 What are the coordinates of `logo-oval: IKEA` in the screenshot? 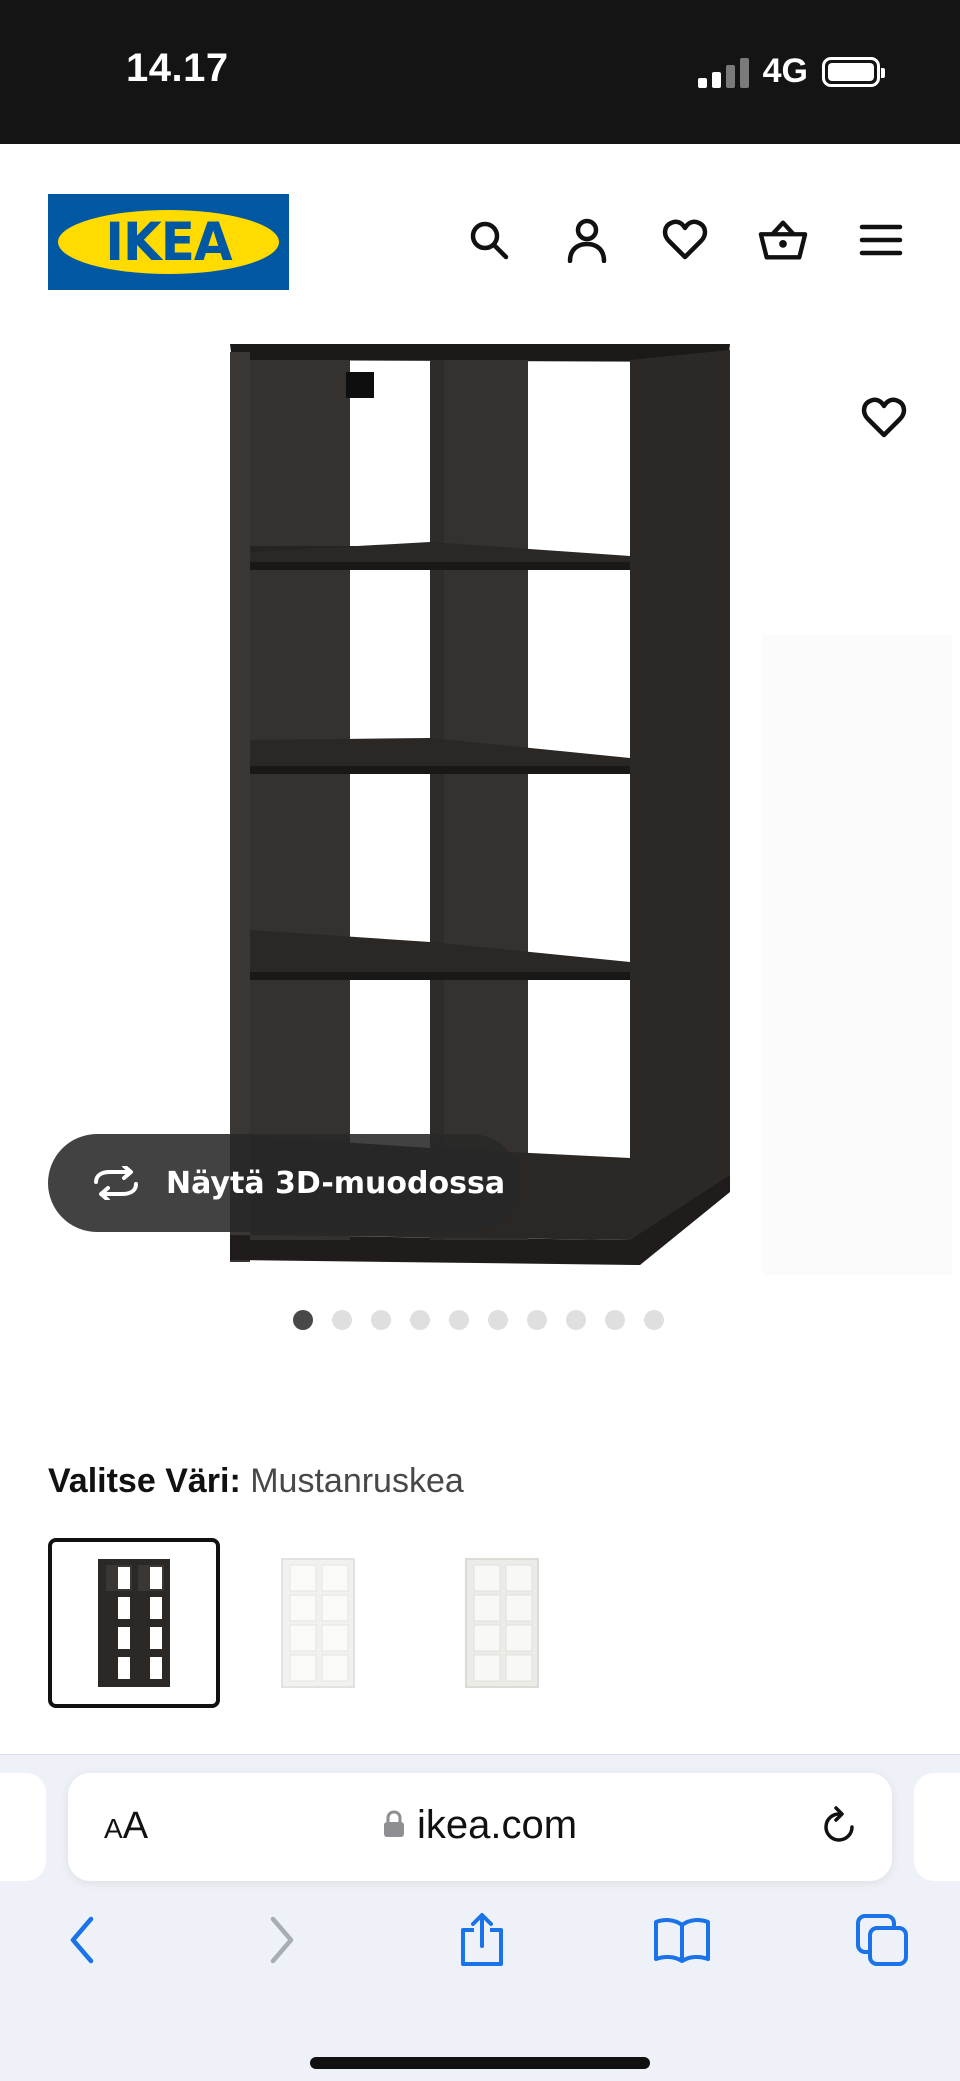 It's located at (168, 242).